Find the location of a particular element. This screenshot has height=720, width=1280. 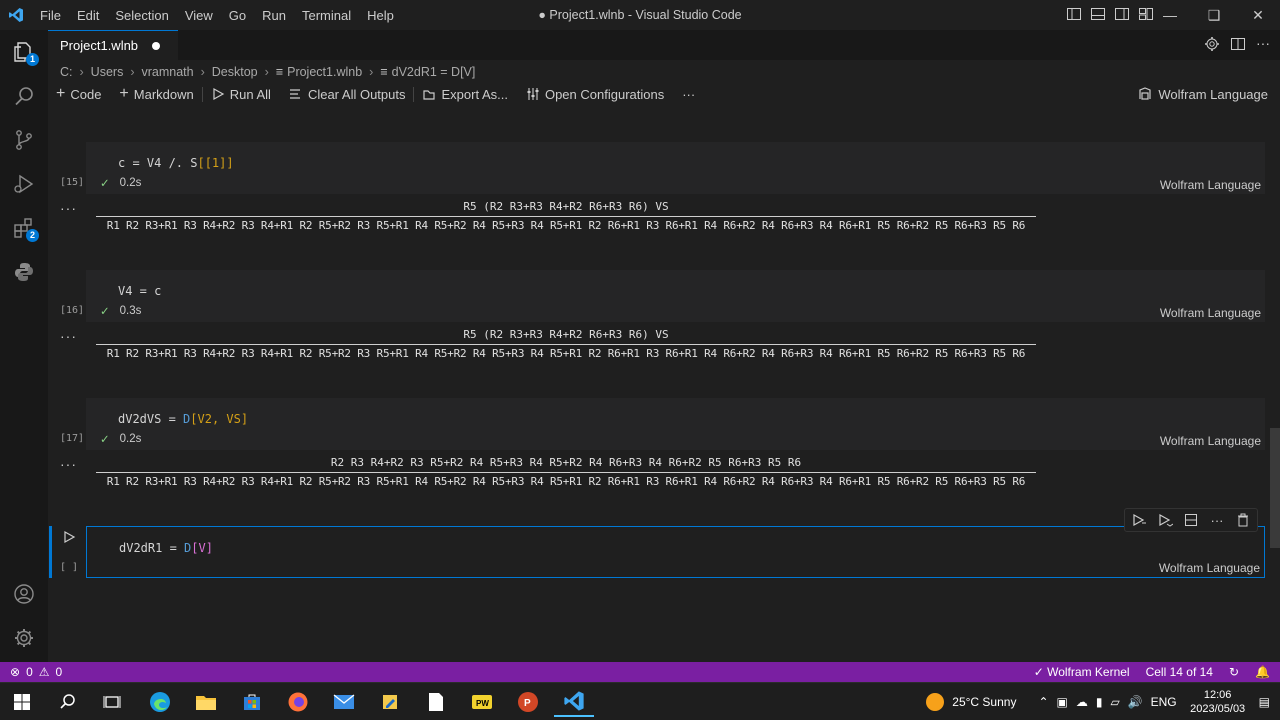

extensions-icon: 2 is located at coordinates (24, 228).